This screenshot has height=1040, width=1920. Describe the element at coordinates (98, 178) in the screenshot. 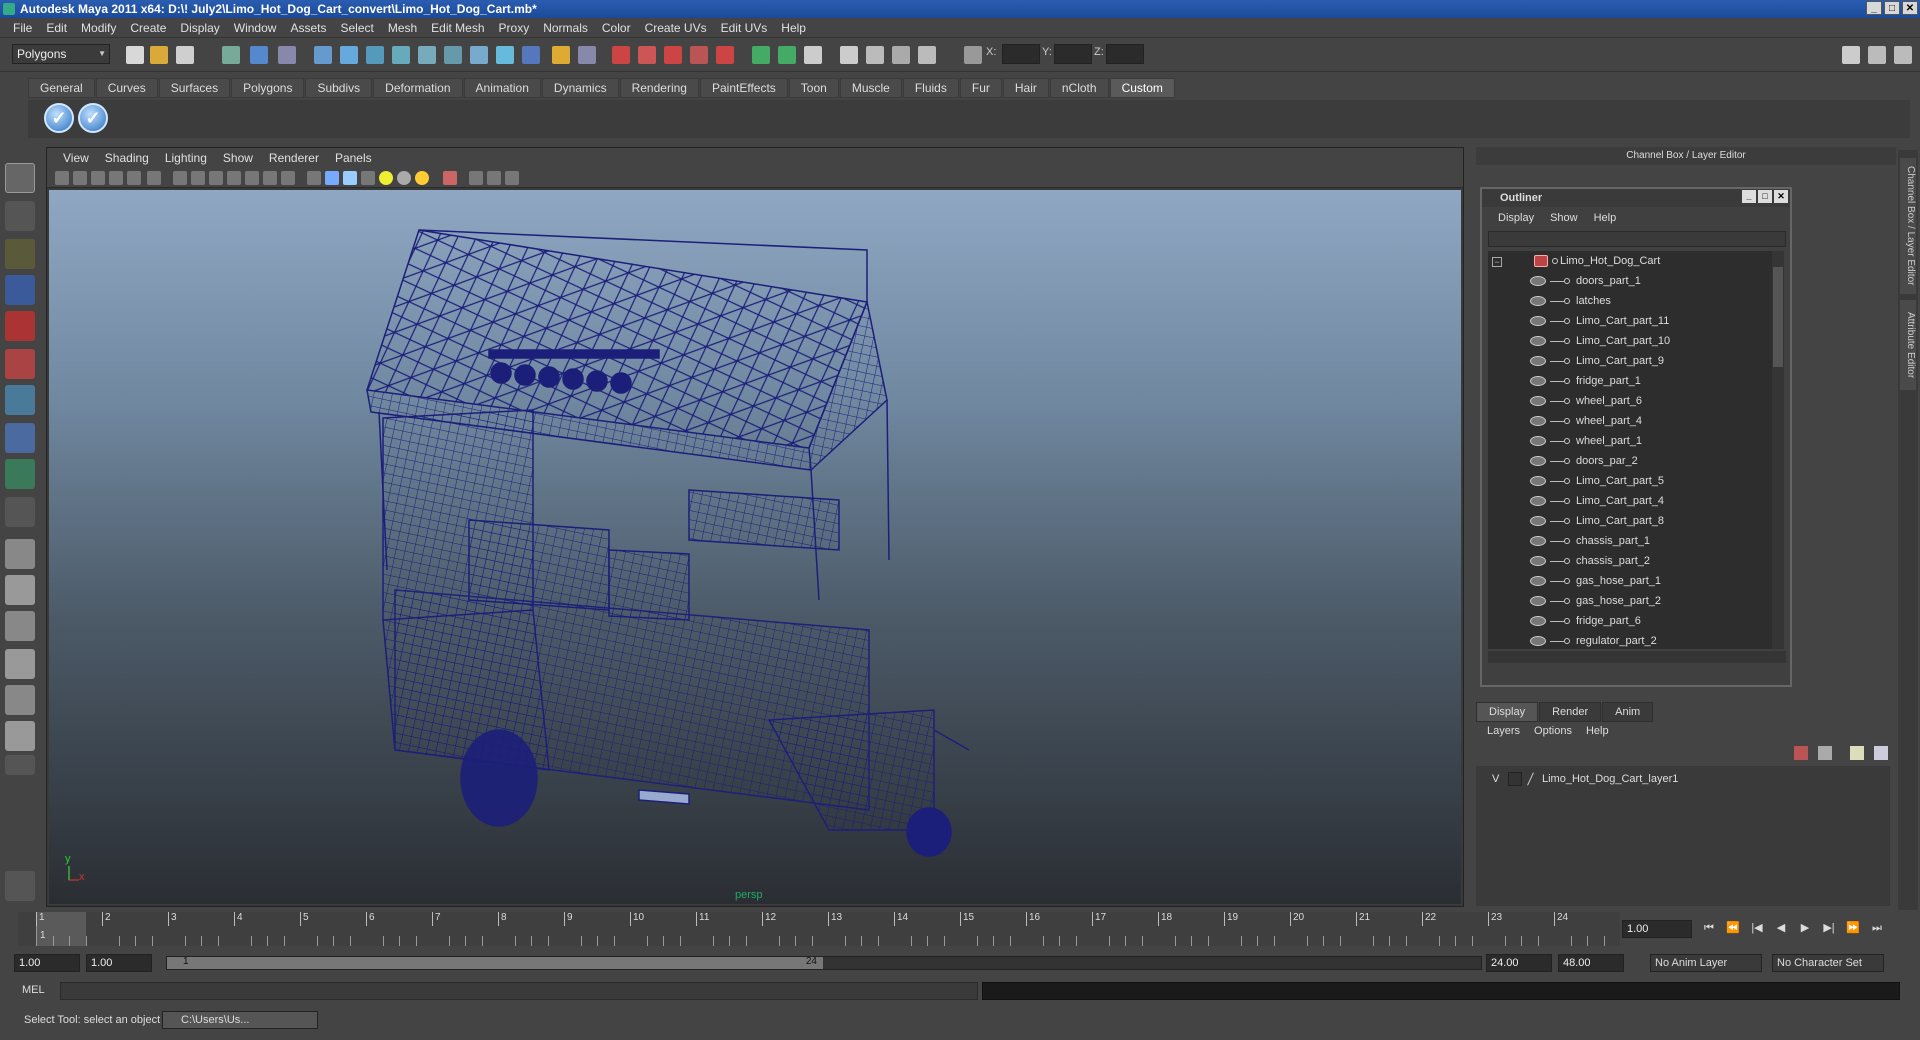

I see `bookmark-icon` at that location.